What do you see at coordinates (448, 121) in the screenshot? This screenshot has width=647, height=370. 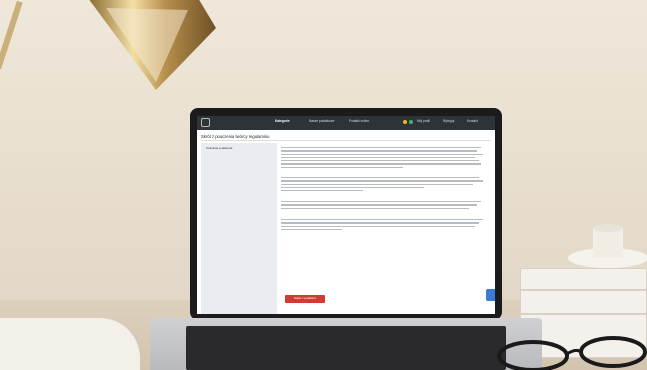 I see `nav-item-logout: Wyloguj` at bounding box center [448, 121].